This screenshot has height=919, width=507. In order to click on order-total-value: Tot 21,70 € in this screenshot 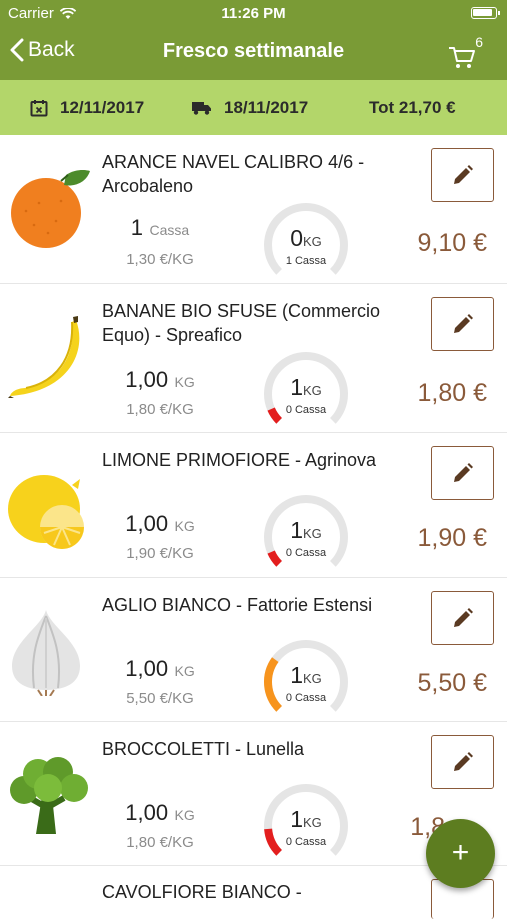, I will do `click(412, 107)`.